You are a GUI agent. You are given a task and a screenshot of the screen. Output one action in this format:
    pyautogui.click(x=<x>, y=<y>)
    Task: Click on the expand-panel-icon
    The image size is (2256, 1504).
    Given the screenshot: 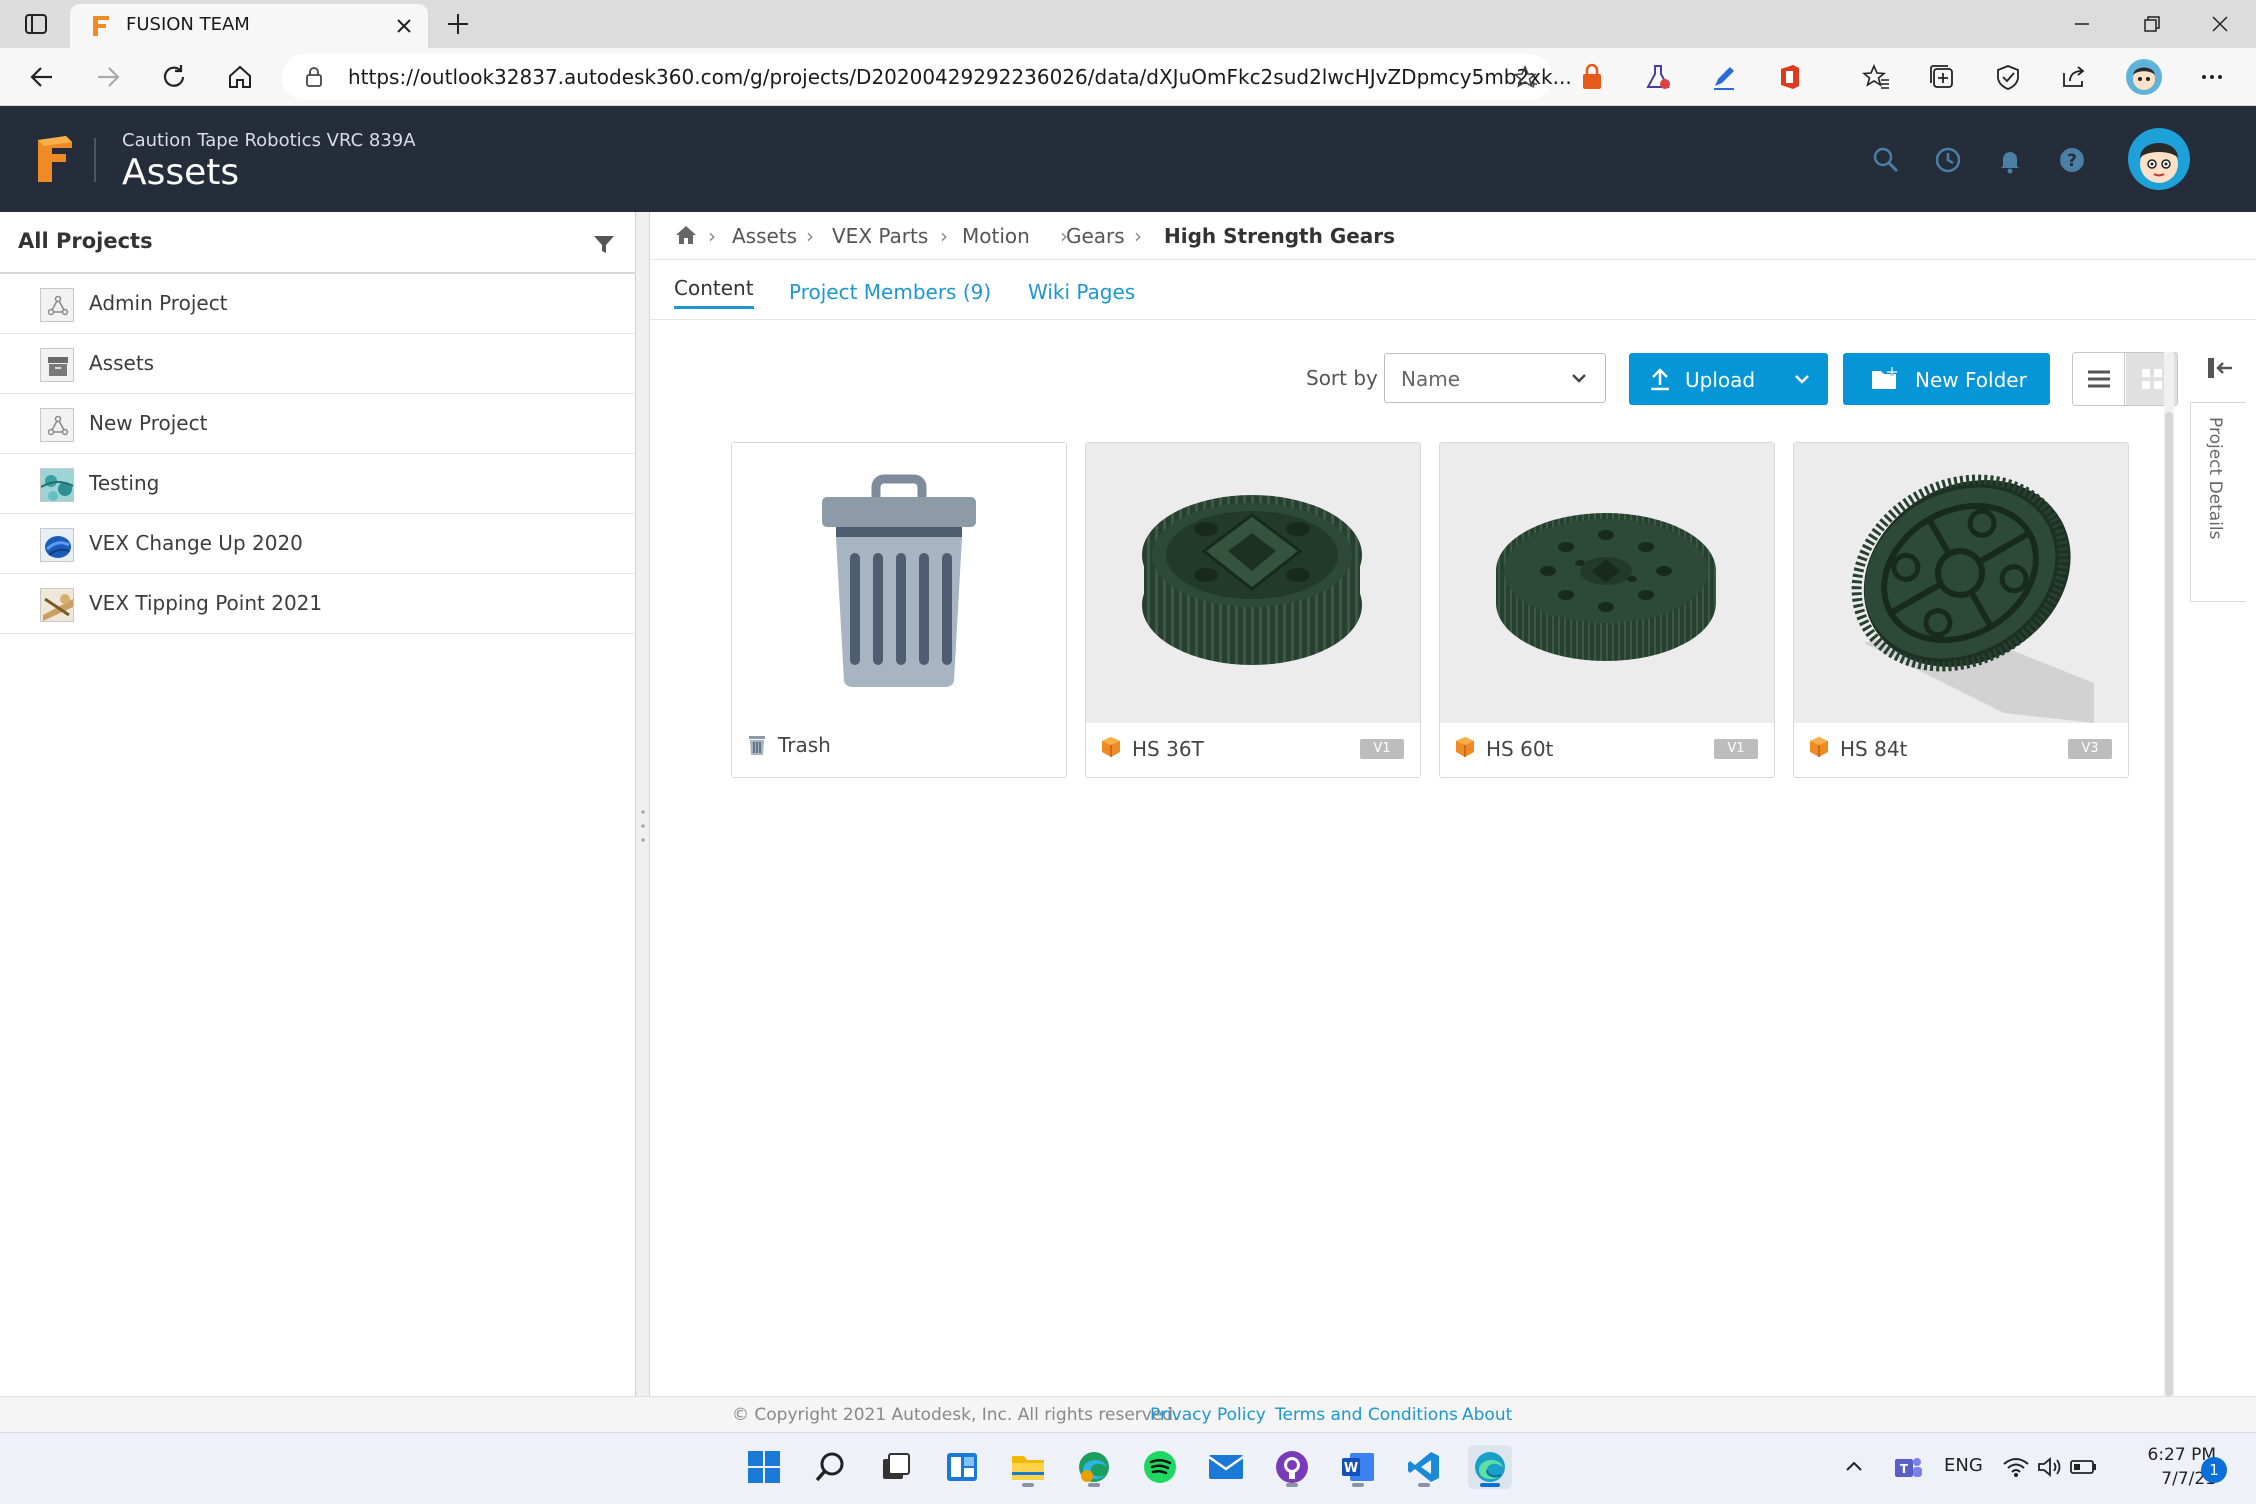 What is the action you would take?
    pyautogui.click(x=2220, y=368)
    